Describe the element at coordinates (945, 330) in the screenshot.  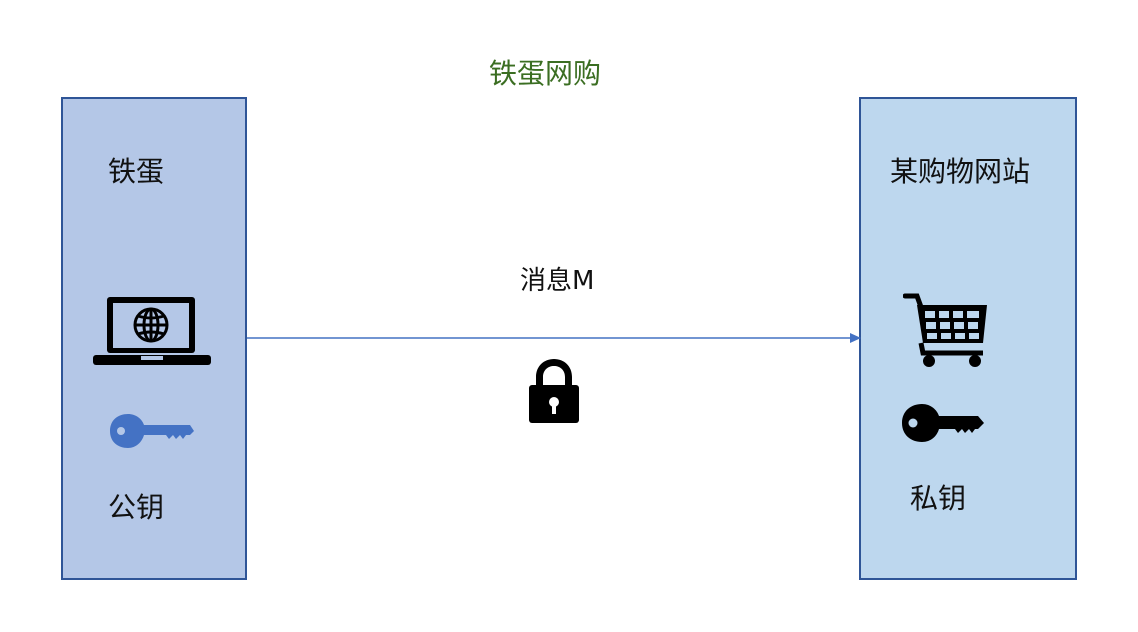
I see `shopping-cart-icon` at that location.